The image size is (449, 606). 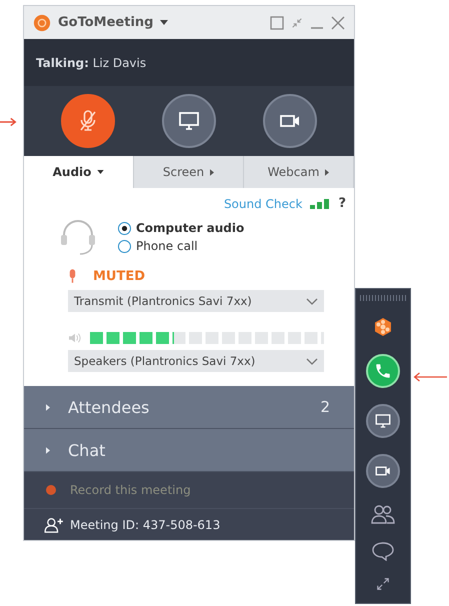 I want to click on caret-down-icon, so click(x=100, y=172).